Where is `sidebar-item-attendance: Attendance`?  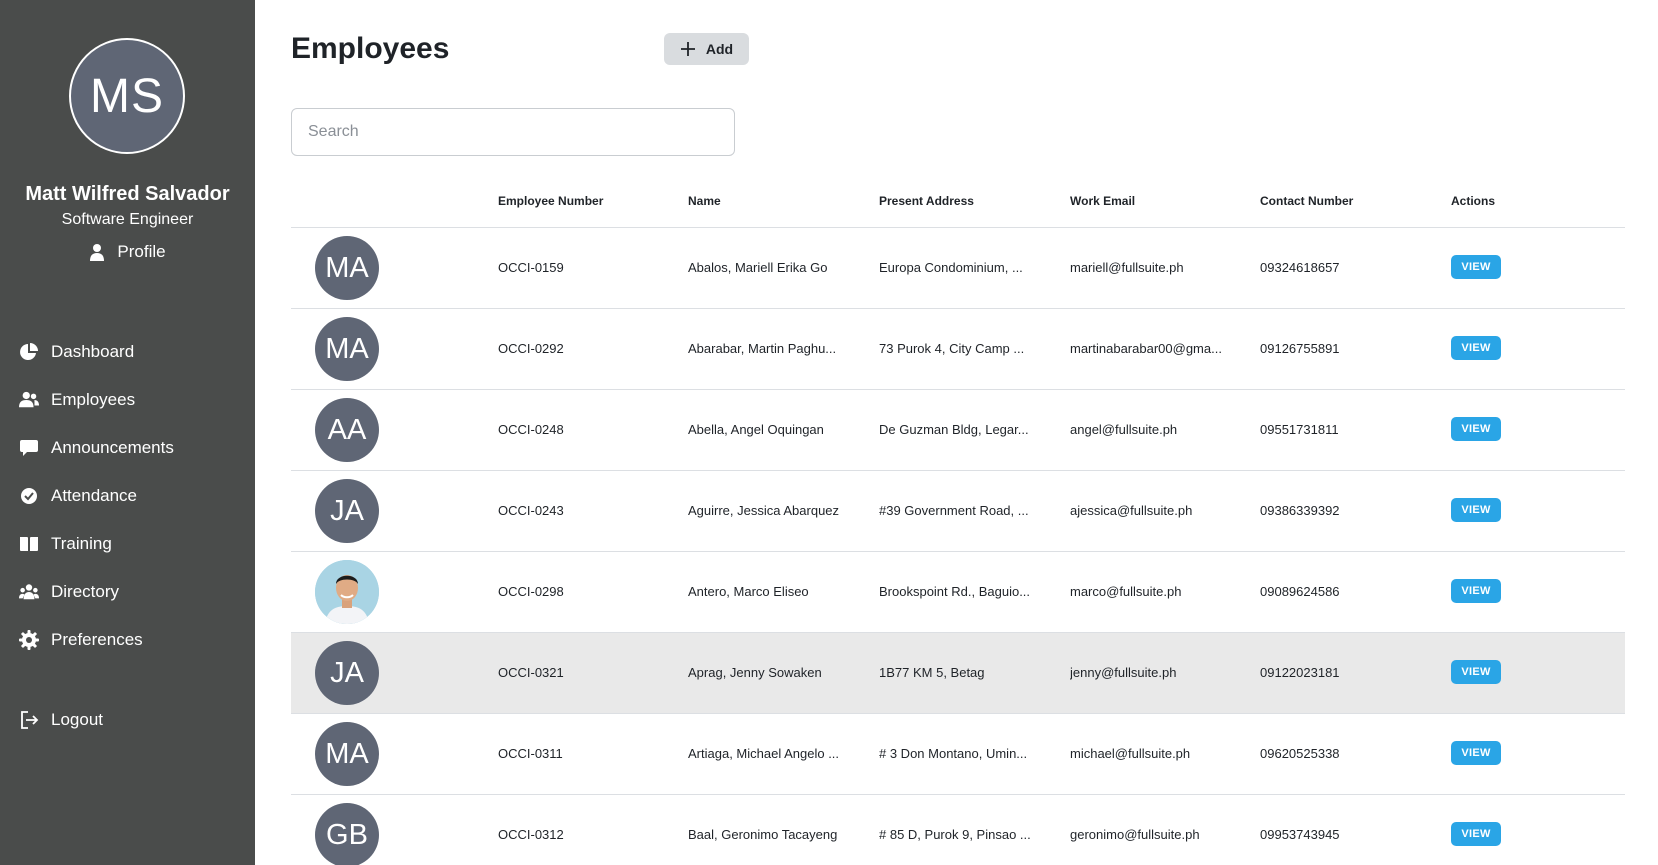 sidebar-item-attendance: Attendance is located at coordinates (127, 496).